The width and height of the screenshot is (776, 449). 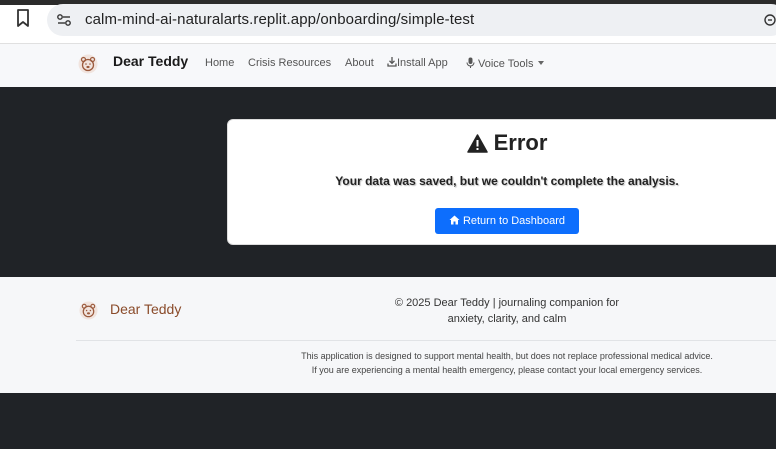 What do you see at coordinates (146, 309) in the screenshot?
I see `footer-brand: Dear Teddy` at bounding box center [146, 309].